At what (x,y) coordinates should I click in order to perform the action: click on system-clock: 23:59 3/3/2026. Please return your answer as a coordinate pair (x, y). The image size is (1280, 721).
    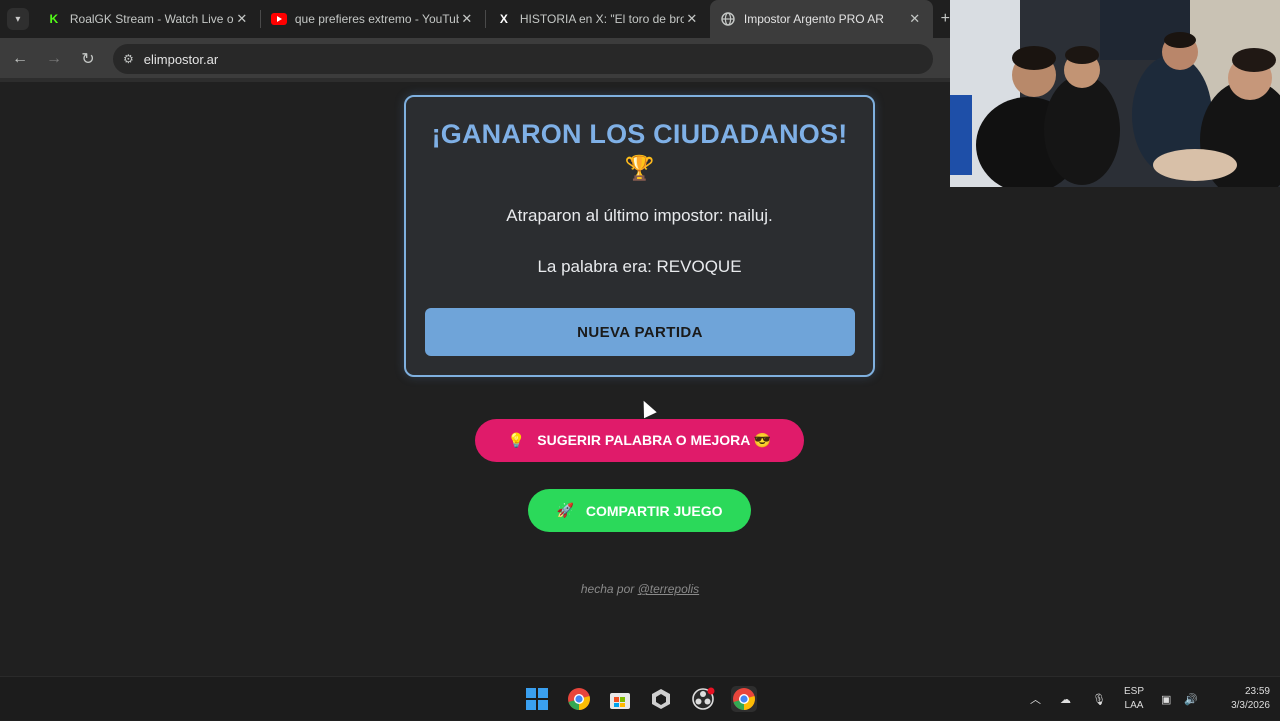
    Looking at the image, I should click on (1238, 699).